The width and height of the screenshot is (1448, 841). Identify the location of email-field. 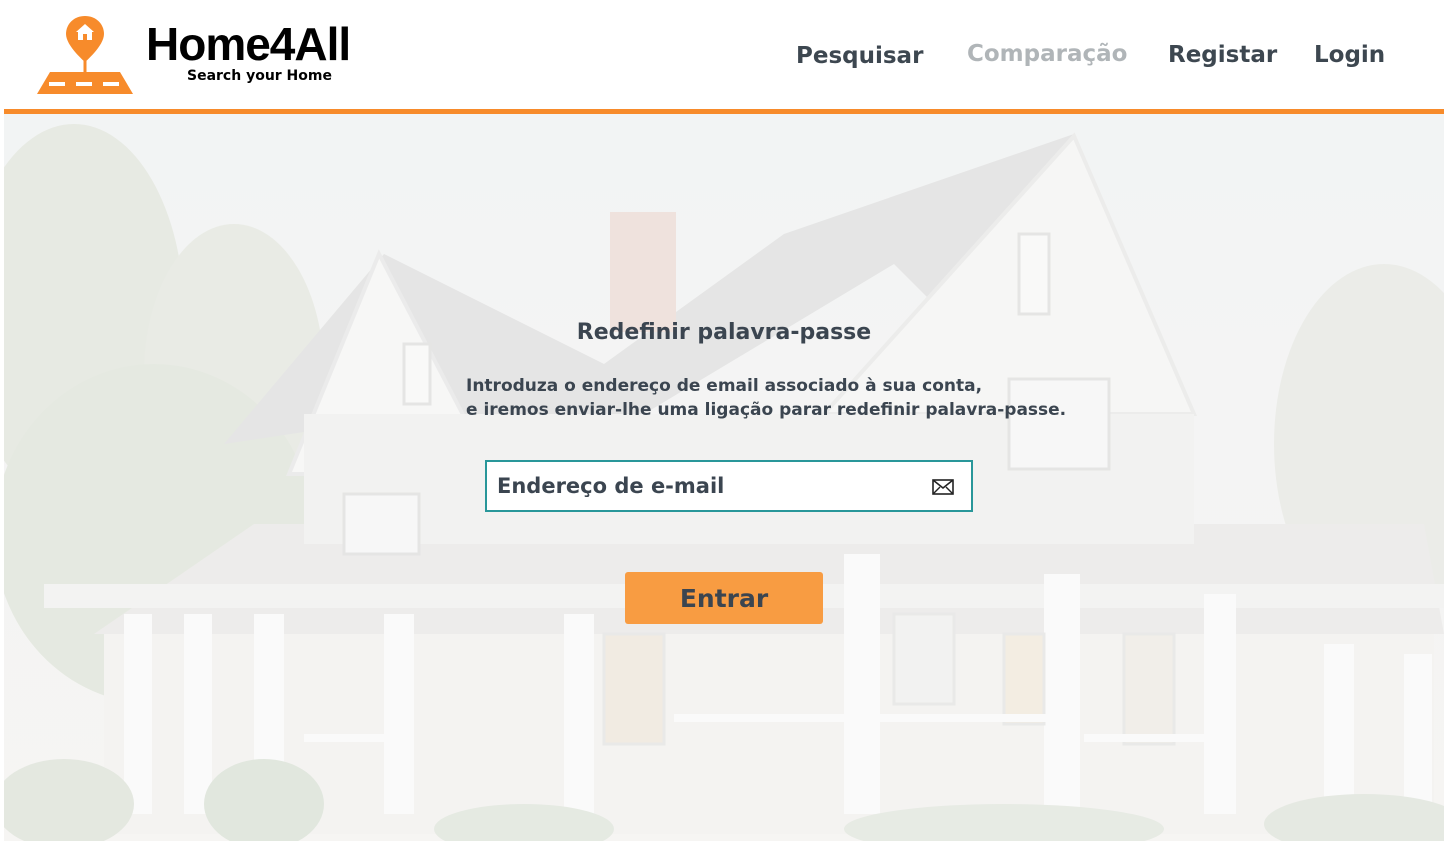
(729, 486).